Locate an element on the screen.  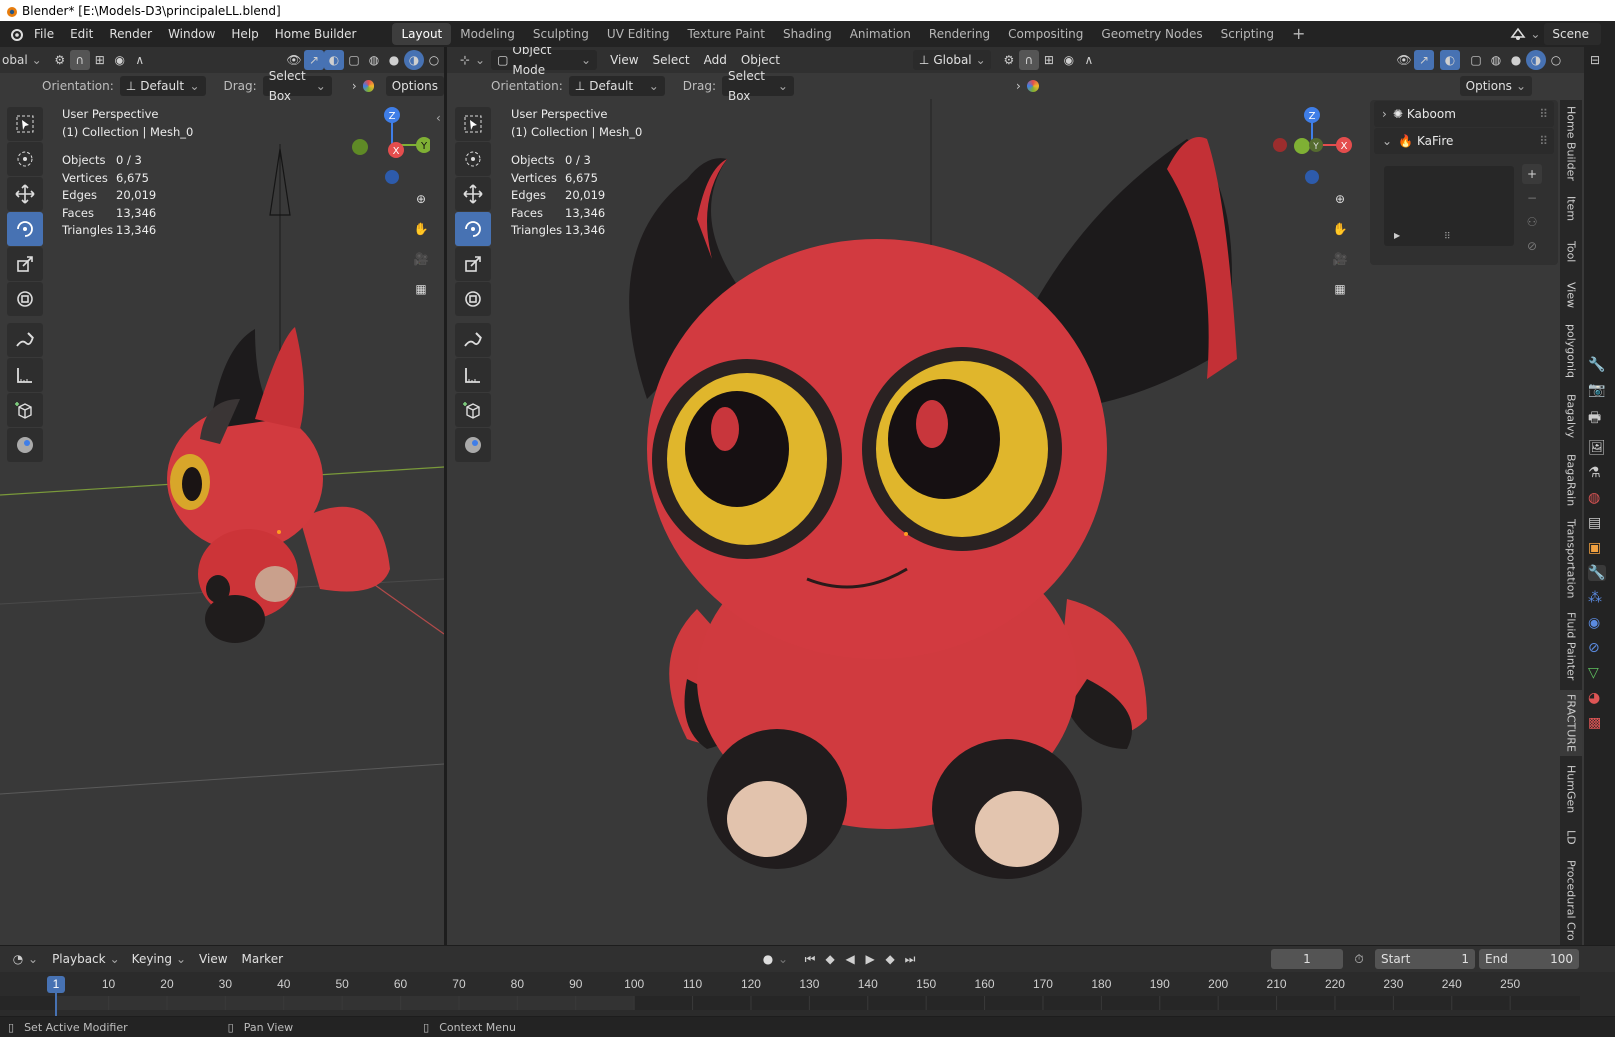
transform-orientation-dropdown: ⊥ Global ⌄ is located at coordinates (951, 60).